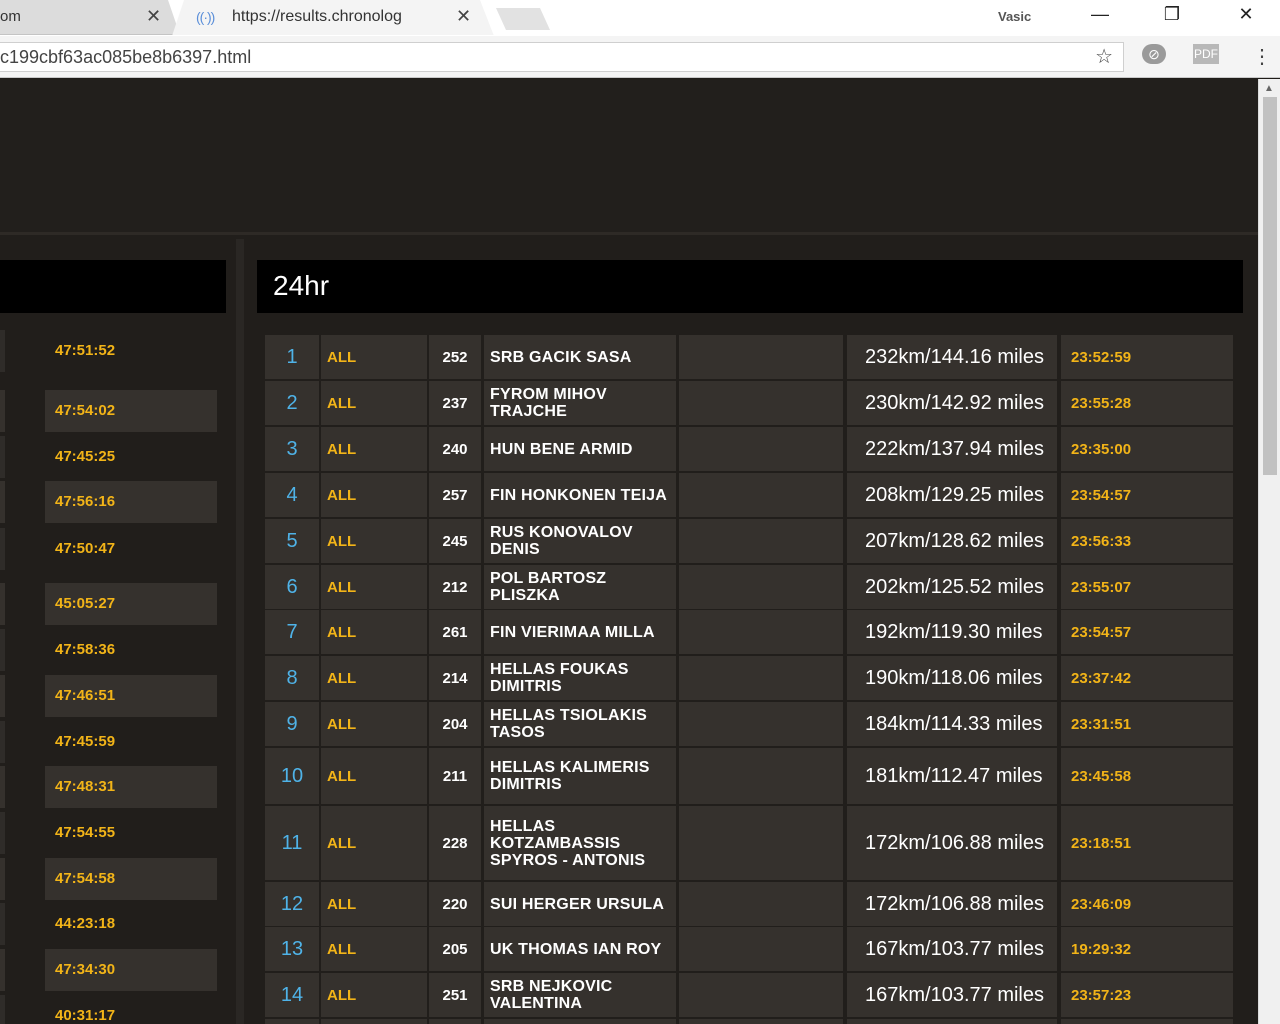 This screenshot has width=1280, height=1024. What do you see at coordinates (580, 587) in the screenshot?
I see `athlete-name-cell: POL BARTOSZ PLISZKA` at bounding box center [580, 587].